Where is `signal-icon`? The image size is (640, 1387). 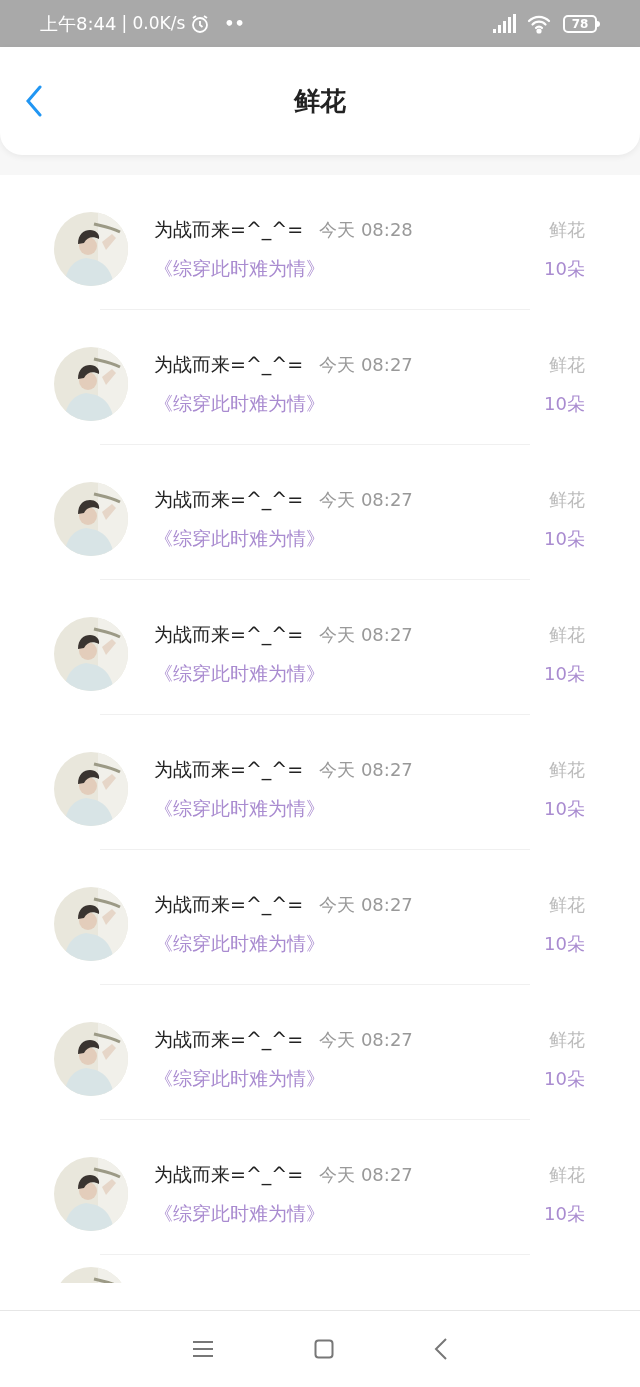 signal-icon is located at coordinates (504, 23).